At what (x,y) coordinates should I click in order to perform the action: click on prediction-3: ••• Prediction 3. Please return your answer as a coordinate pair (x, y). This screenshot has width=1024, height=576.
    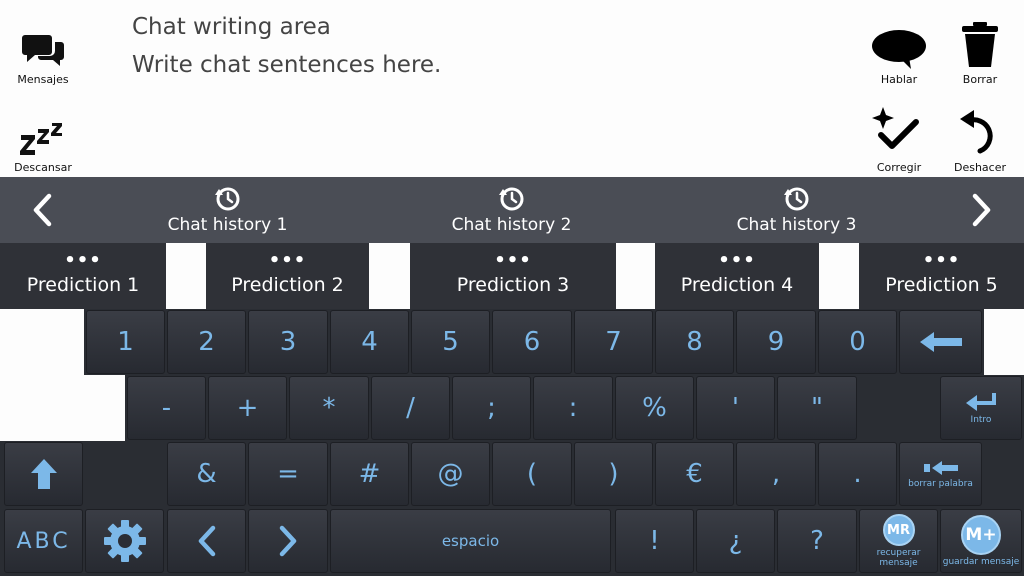
    Looking at the image, I should click on (513, 276).